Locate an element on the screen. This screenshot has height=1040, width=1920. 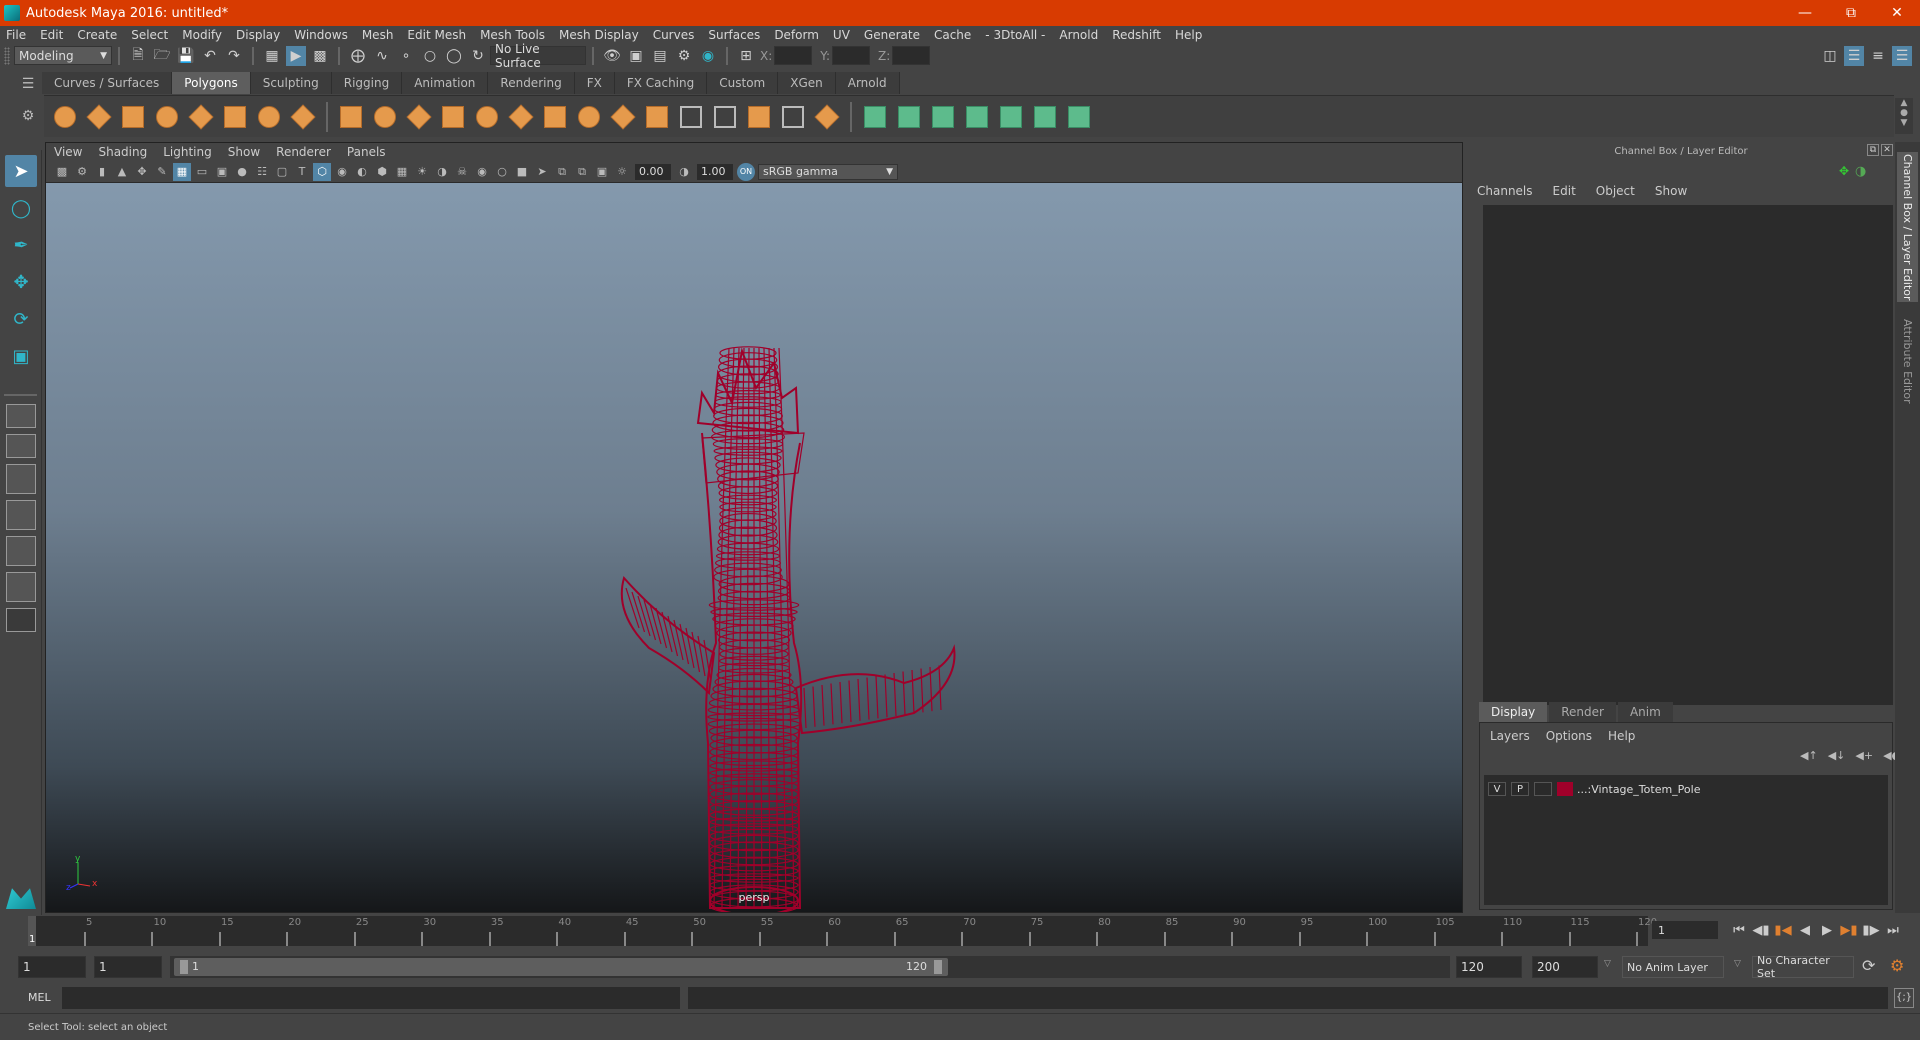
xray-components-icon: ▣ is located at coordinates (602, 172).